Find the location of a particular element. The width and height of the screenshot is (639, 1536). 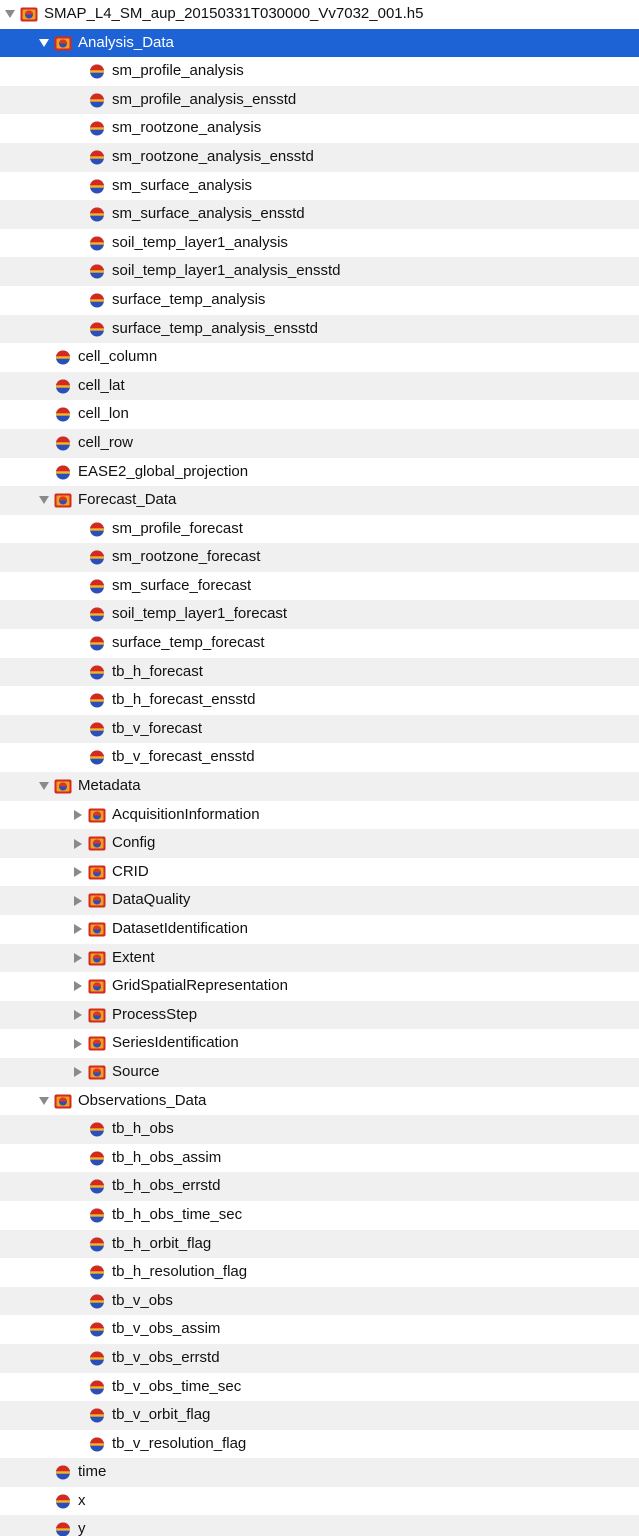

tree-dataset-soil-temp-layer1-analysis-ensstd: soil_temp_layer1_analysis_ensstd is located at coordinates (319, 271).